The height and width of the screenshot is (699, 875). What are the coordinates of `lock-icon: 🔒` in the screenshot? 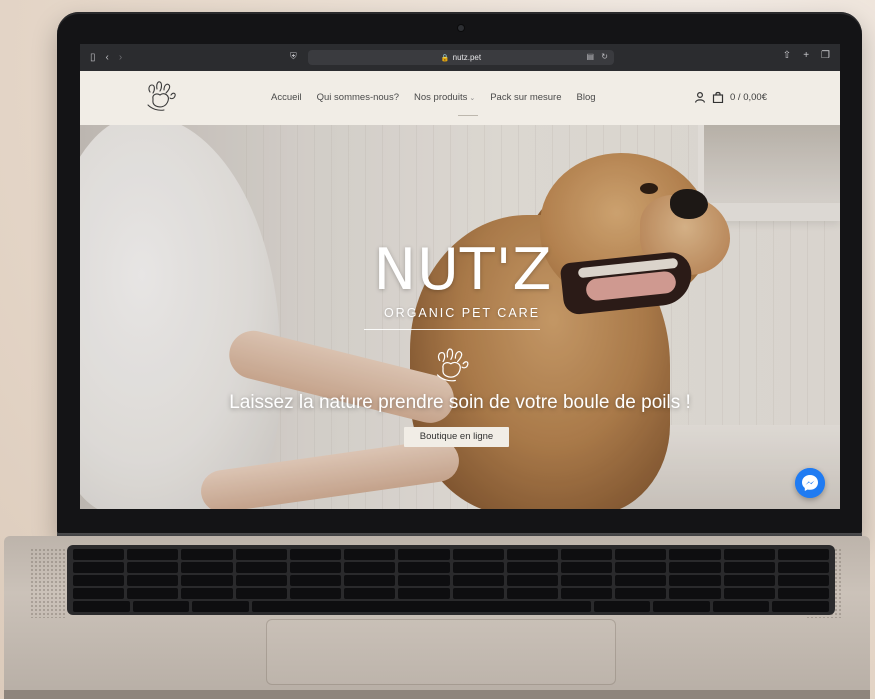 It's located at (445, 58).